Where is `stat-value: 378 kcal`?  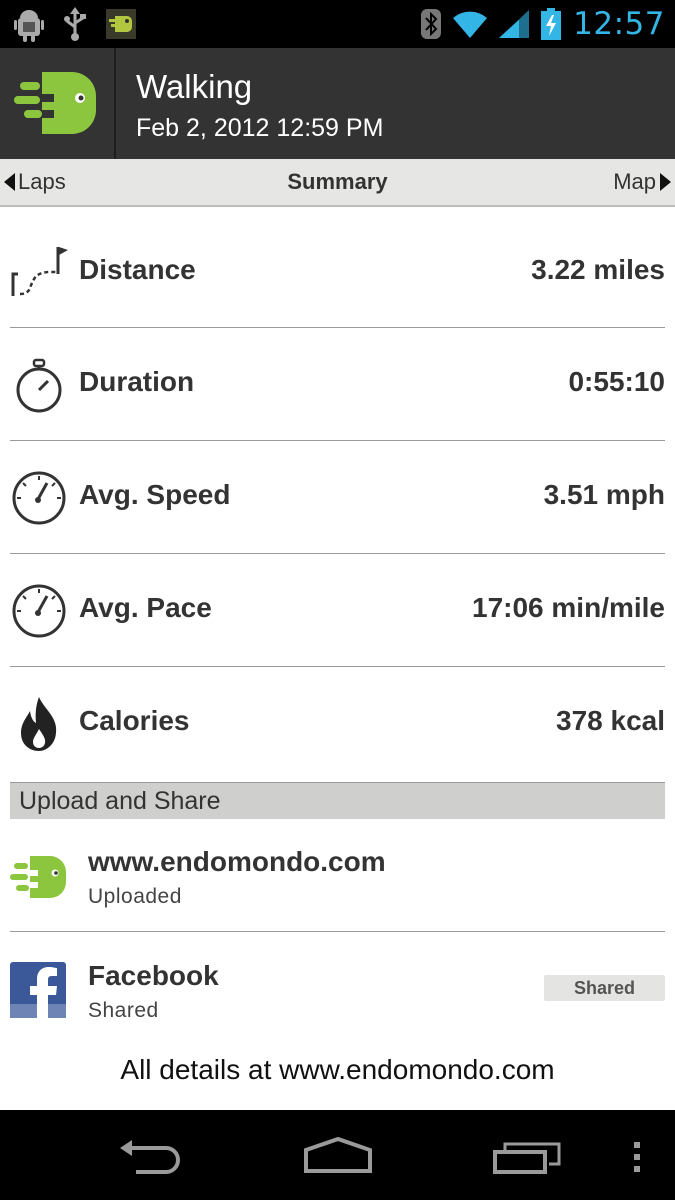 stat-value: 378 kcal is located at coordinates (610, 720).